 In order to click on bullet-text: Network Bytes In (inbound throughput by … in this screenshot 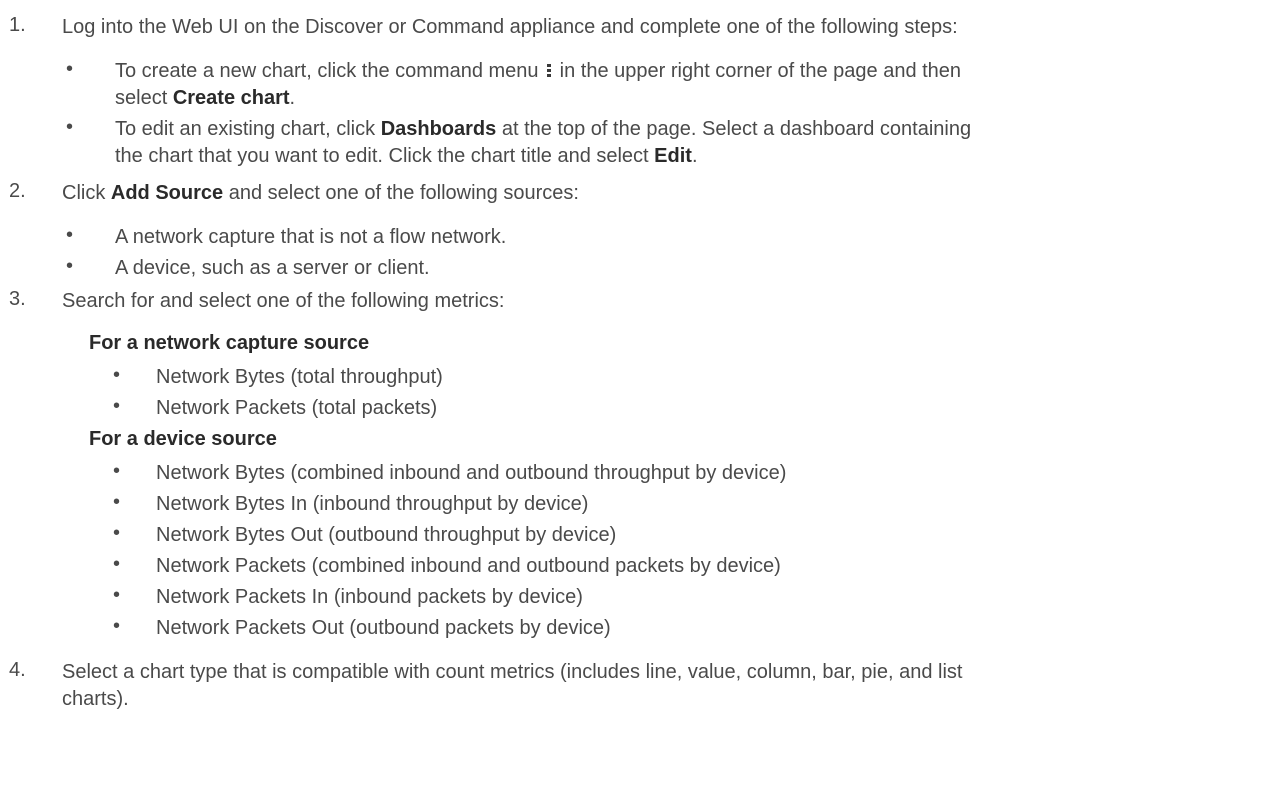, I will do `click(372, 504)`.